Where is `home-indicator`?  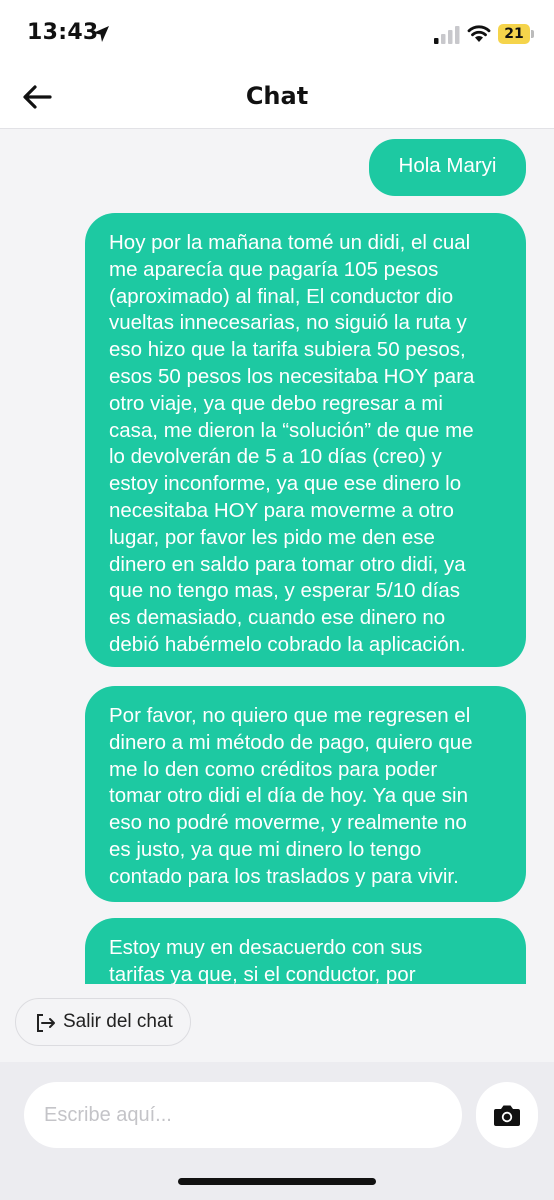 home-indicator is located at coordinates (277, 1181).